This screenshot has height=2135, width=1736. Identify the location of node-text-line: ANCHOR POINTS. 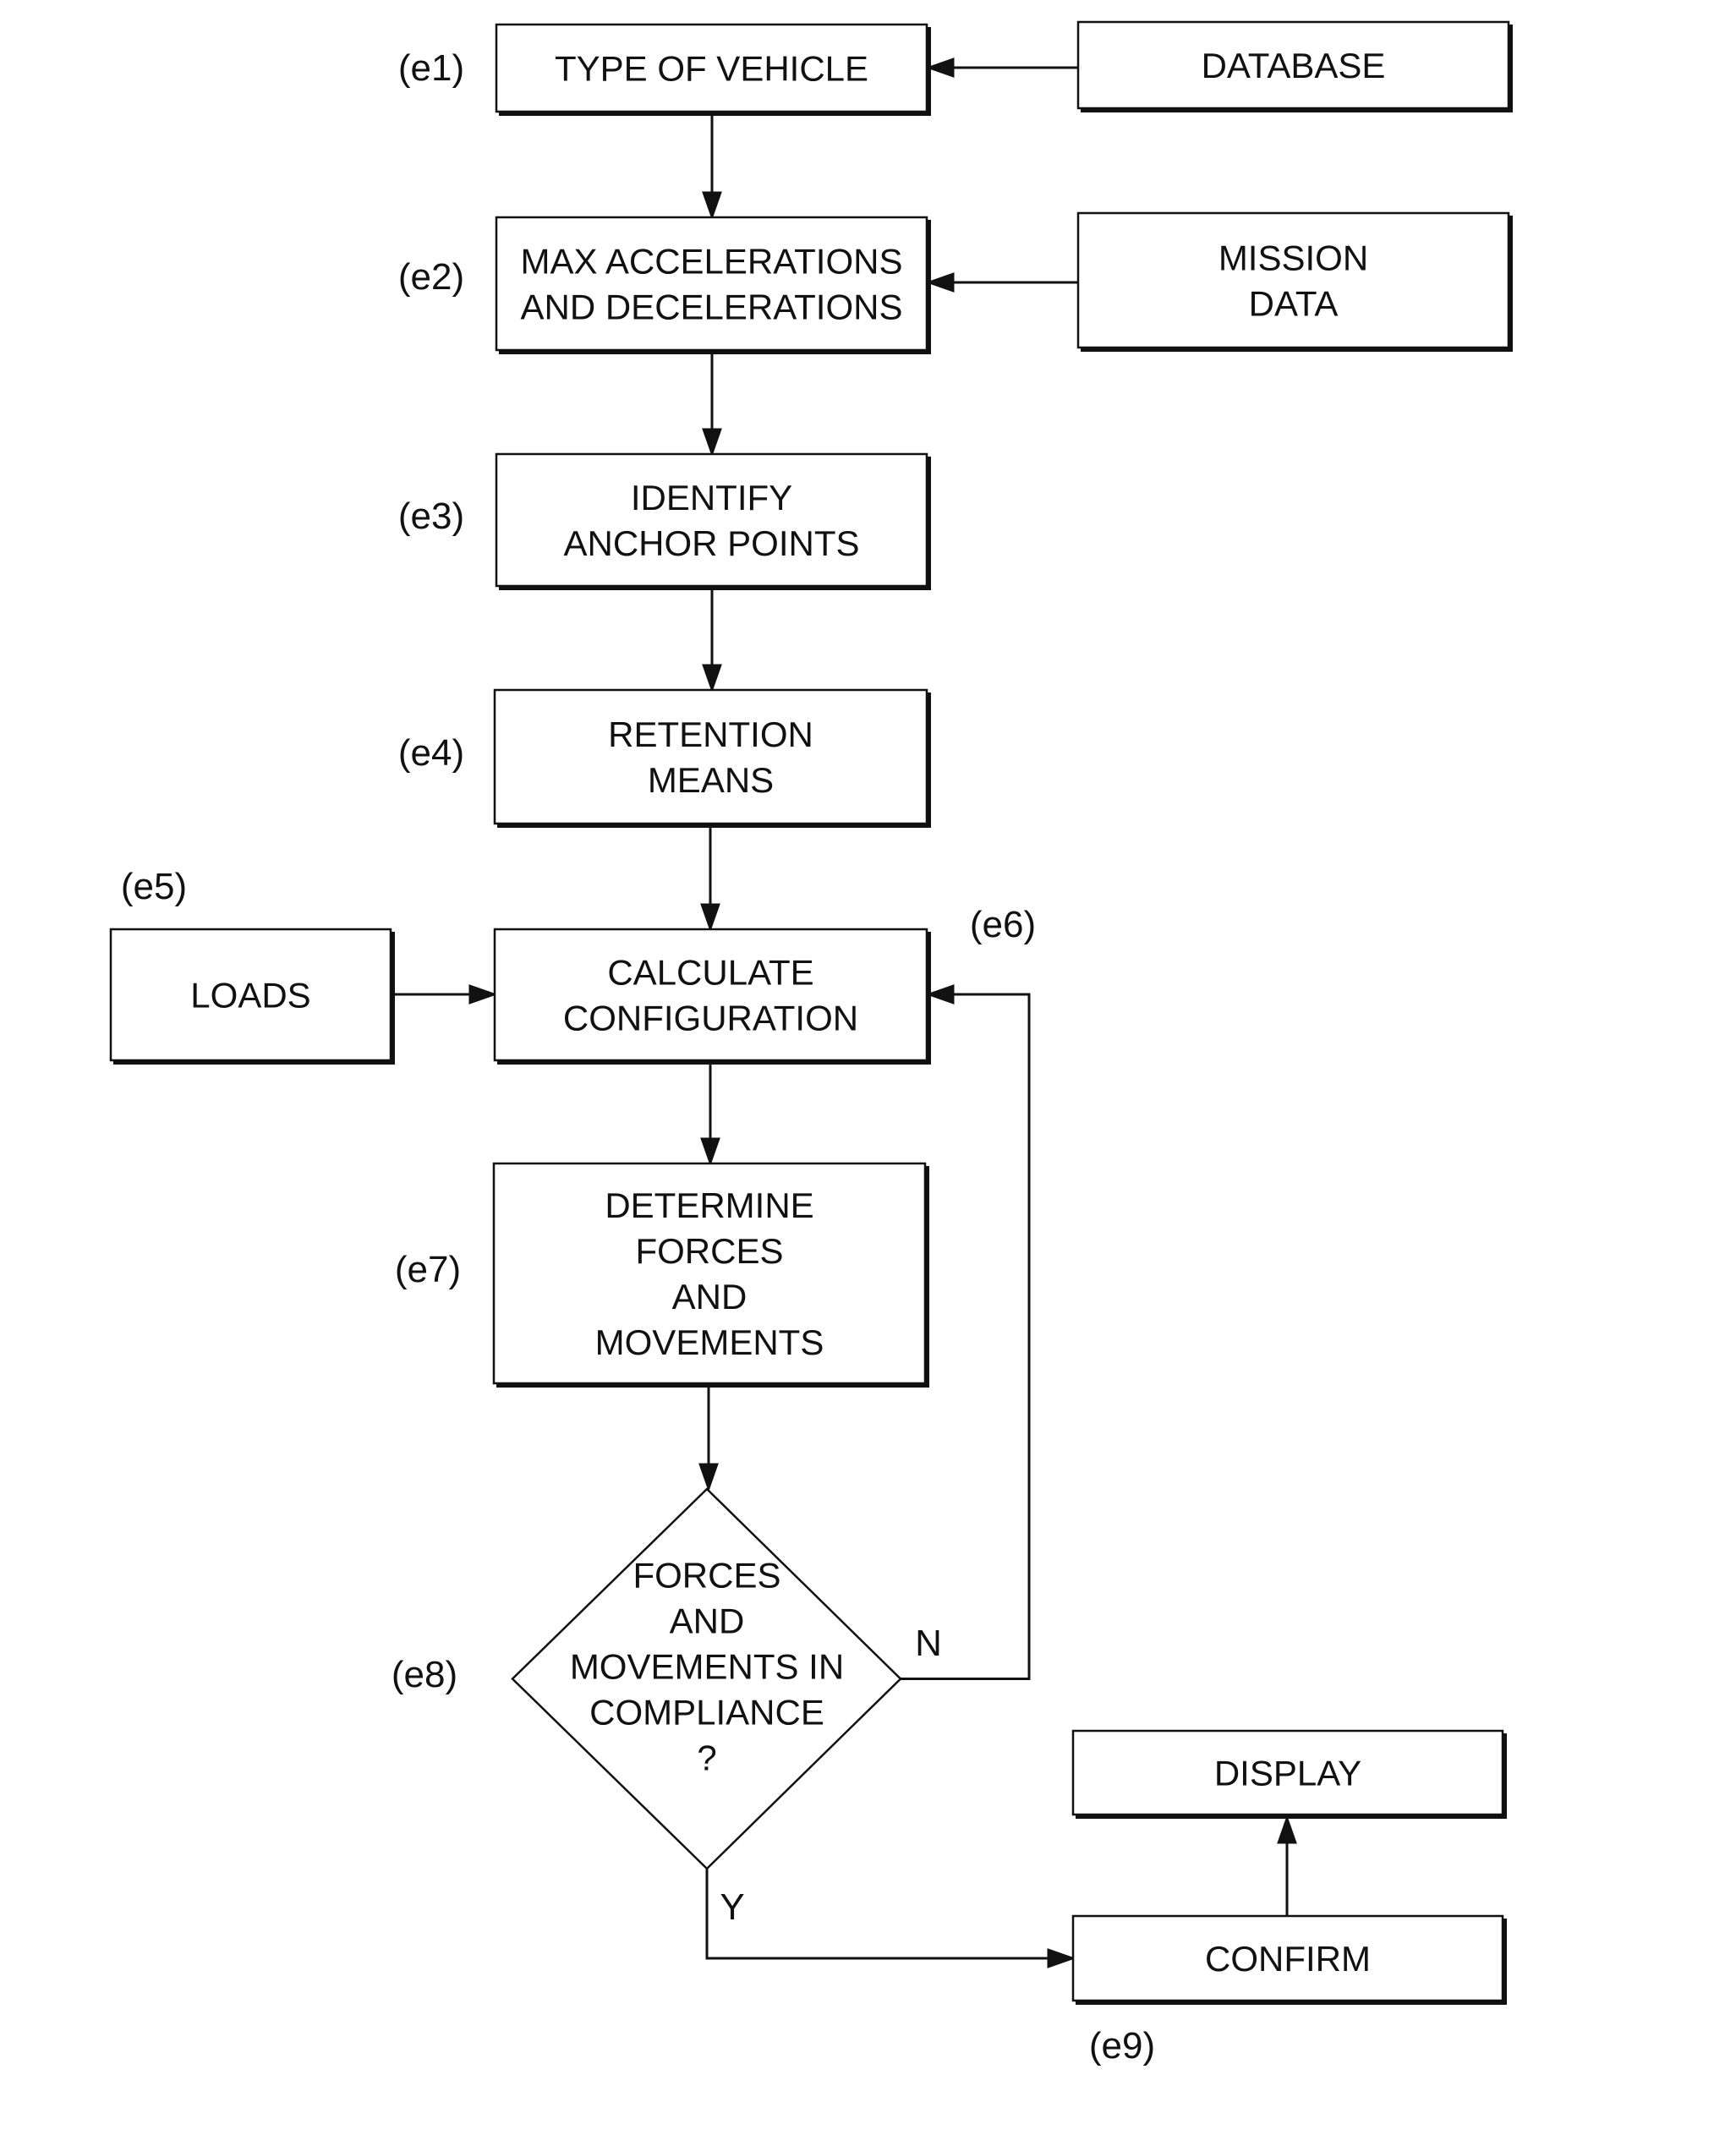
(711, 543).